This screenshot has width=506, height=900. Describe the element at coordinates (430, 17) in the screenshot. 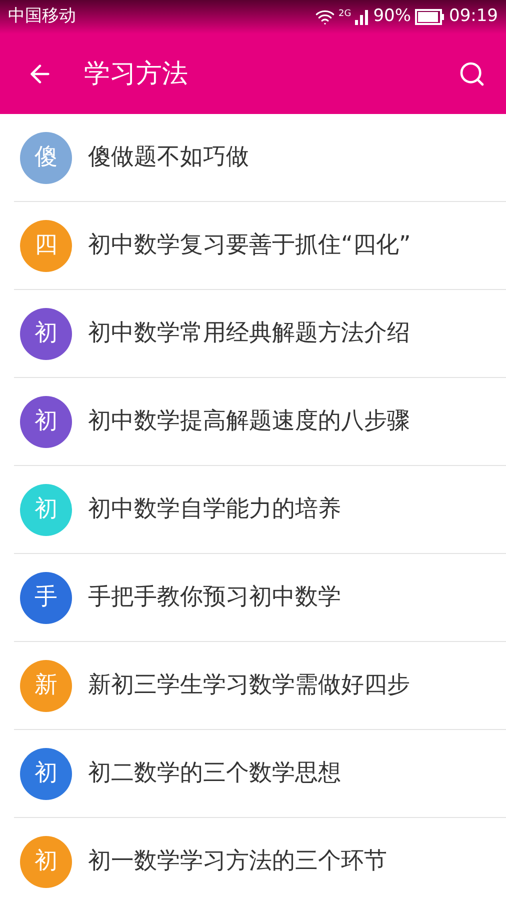

I see `battery-icon` at that location.